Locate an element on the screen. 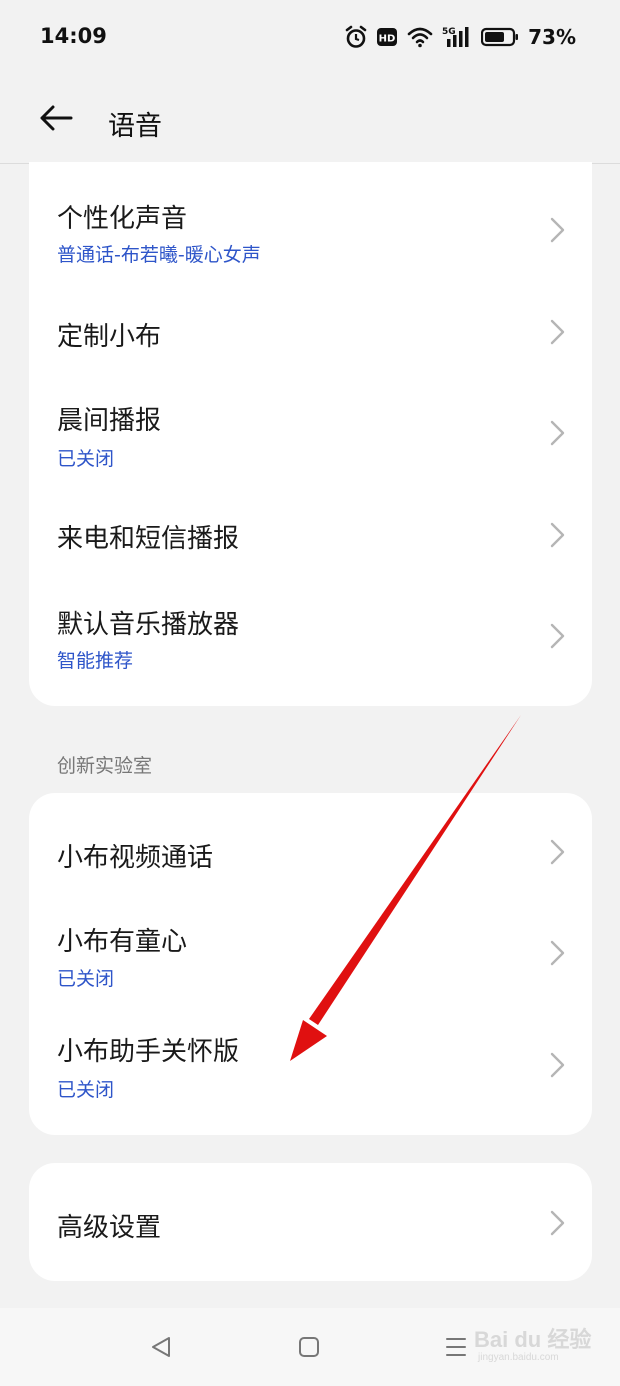  page-title: 语音 is located at coordinates (135, 126).